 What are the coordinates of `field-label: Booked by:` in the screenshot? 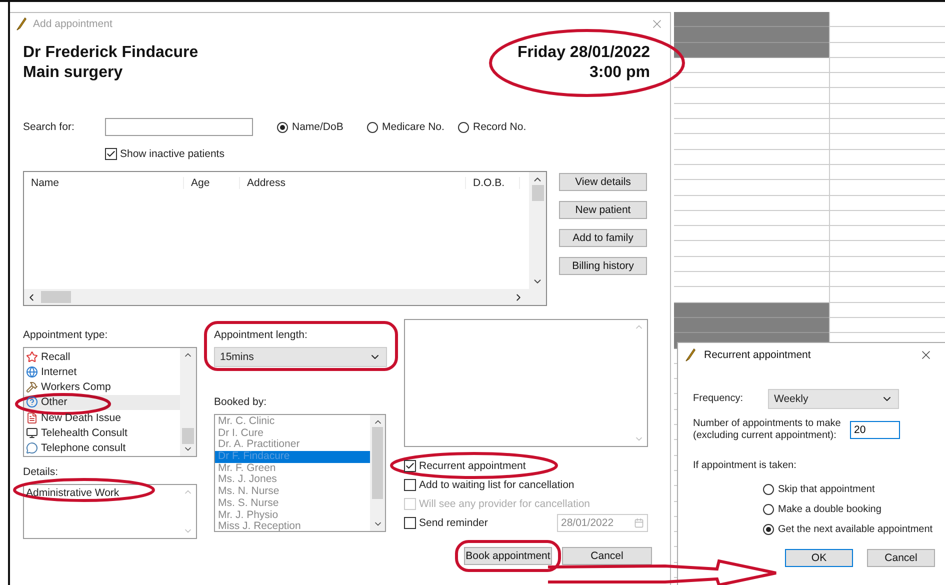 It's located at (241, 402).